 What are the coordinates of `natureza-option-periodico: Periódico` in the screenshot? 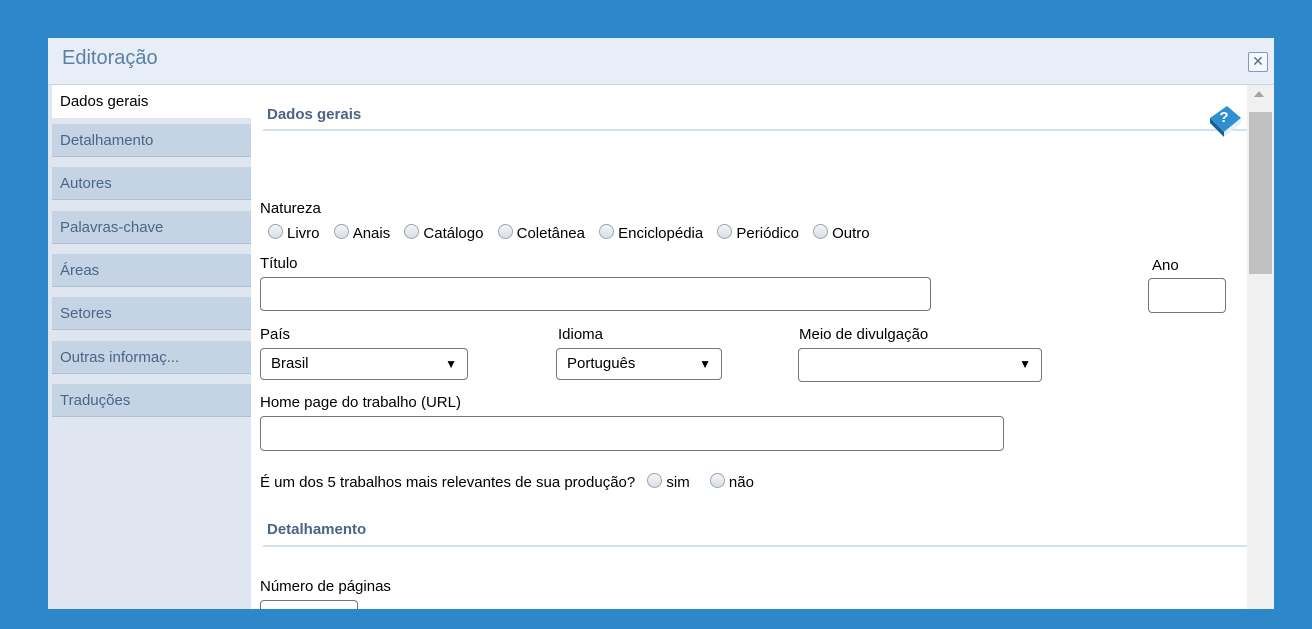 It's located at (758, 233).